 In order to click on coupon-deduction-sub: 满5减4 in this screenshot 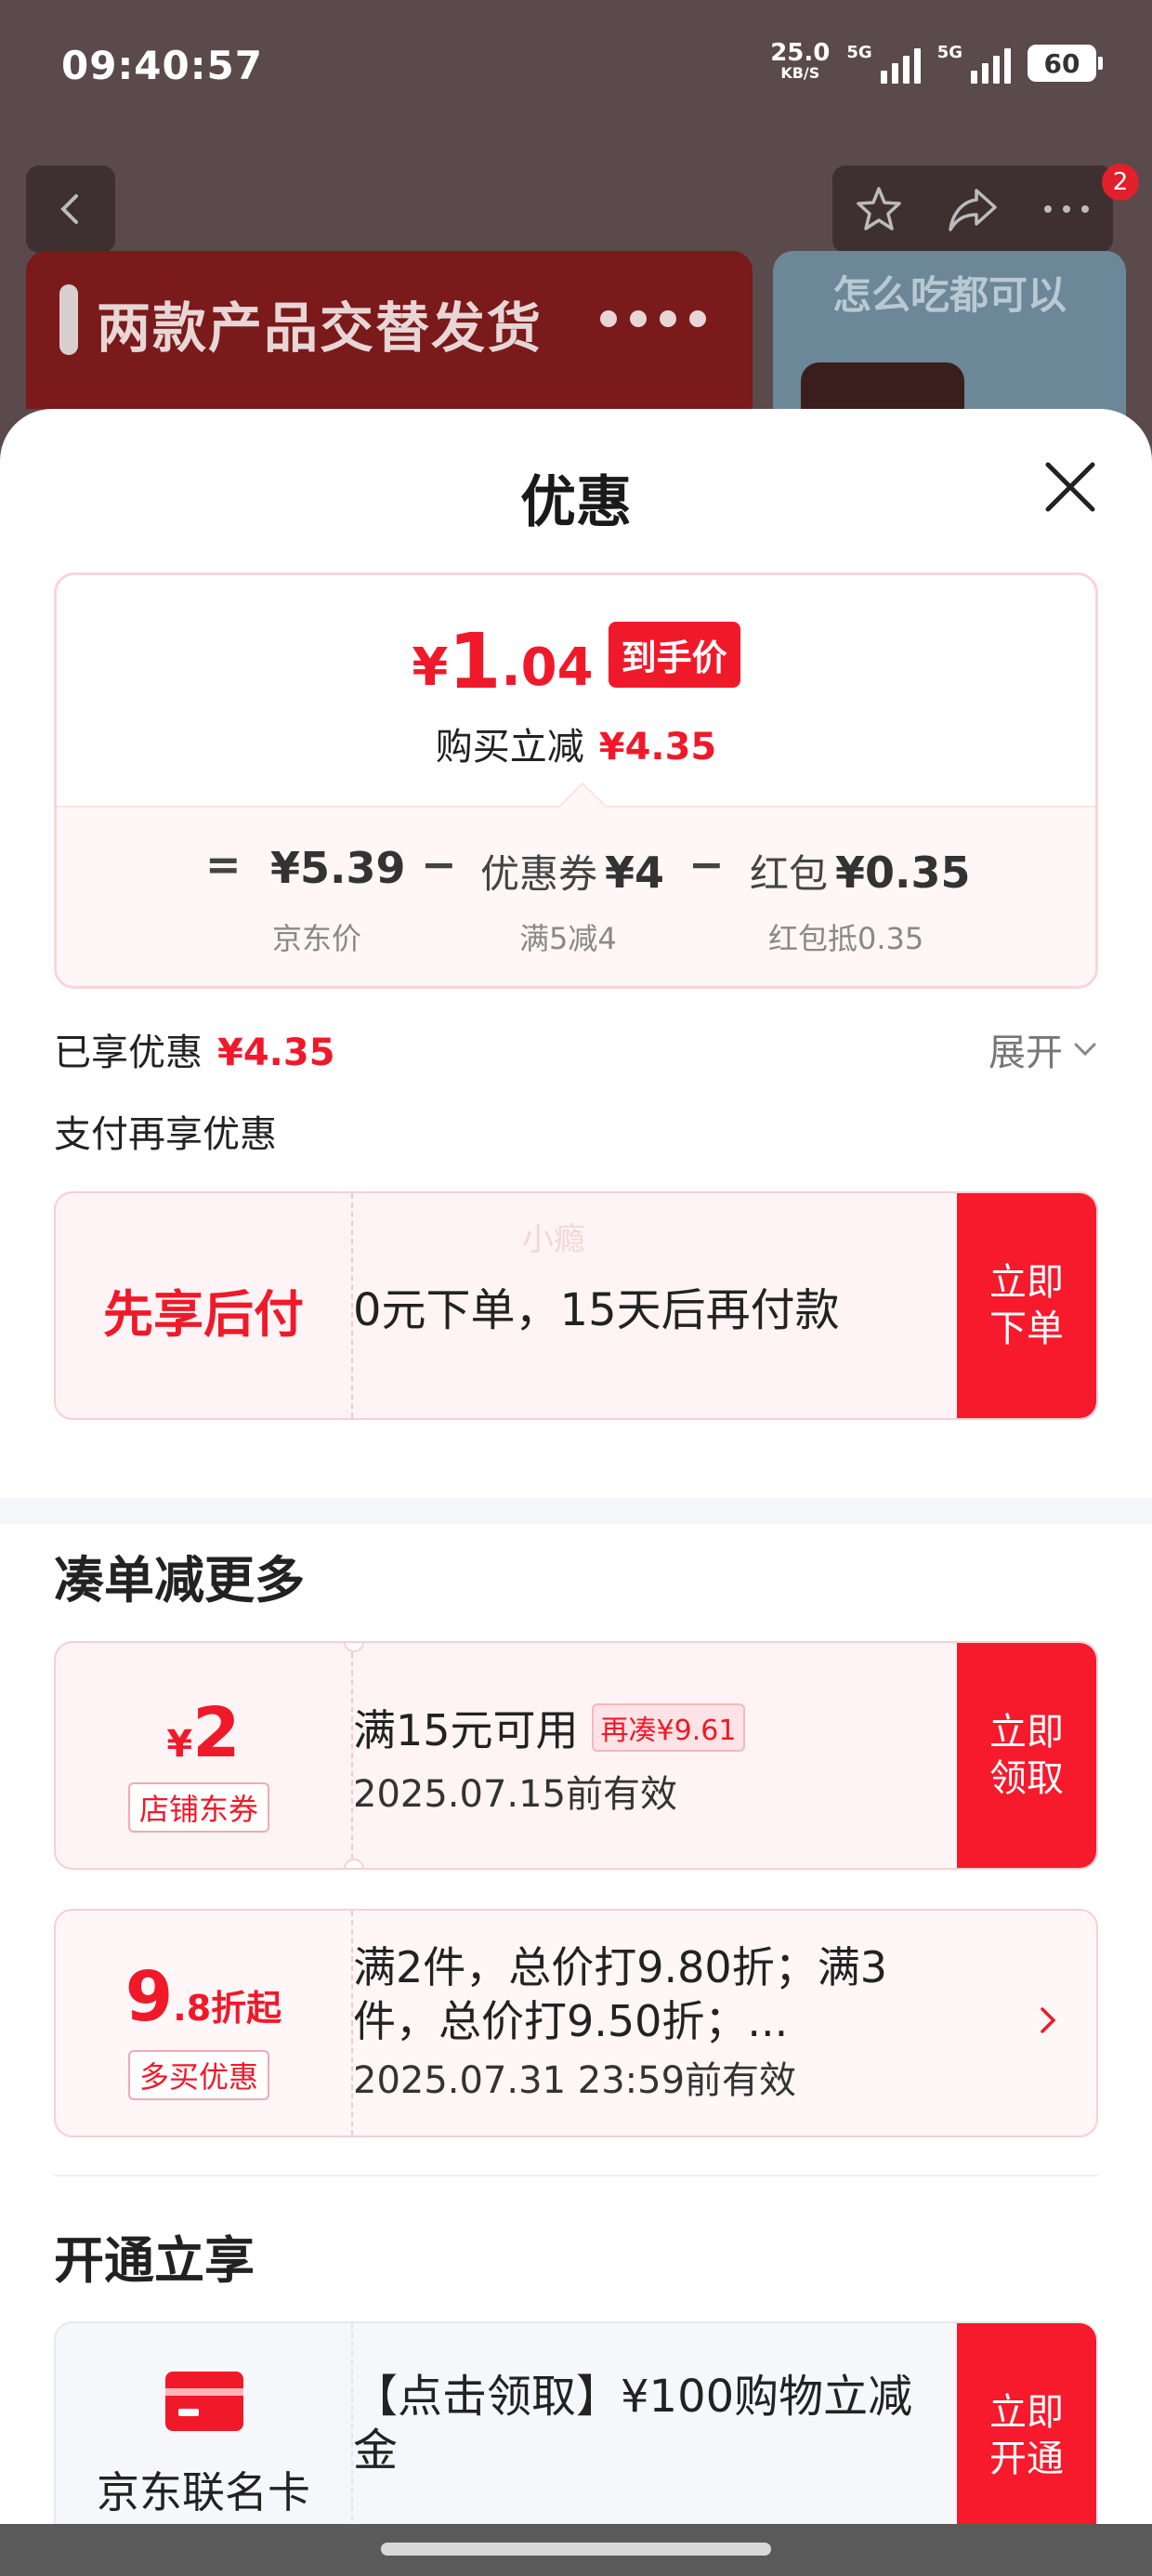, I will do `click(568, 938)`.